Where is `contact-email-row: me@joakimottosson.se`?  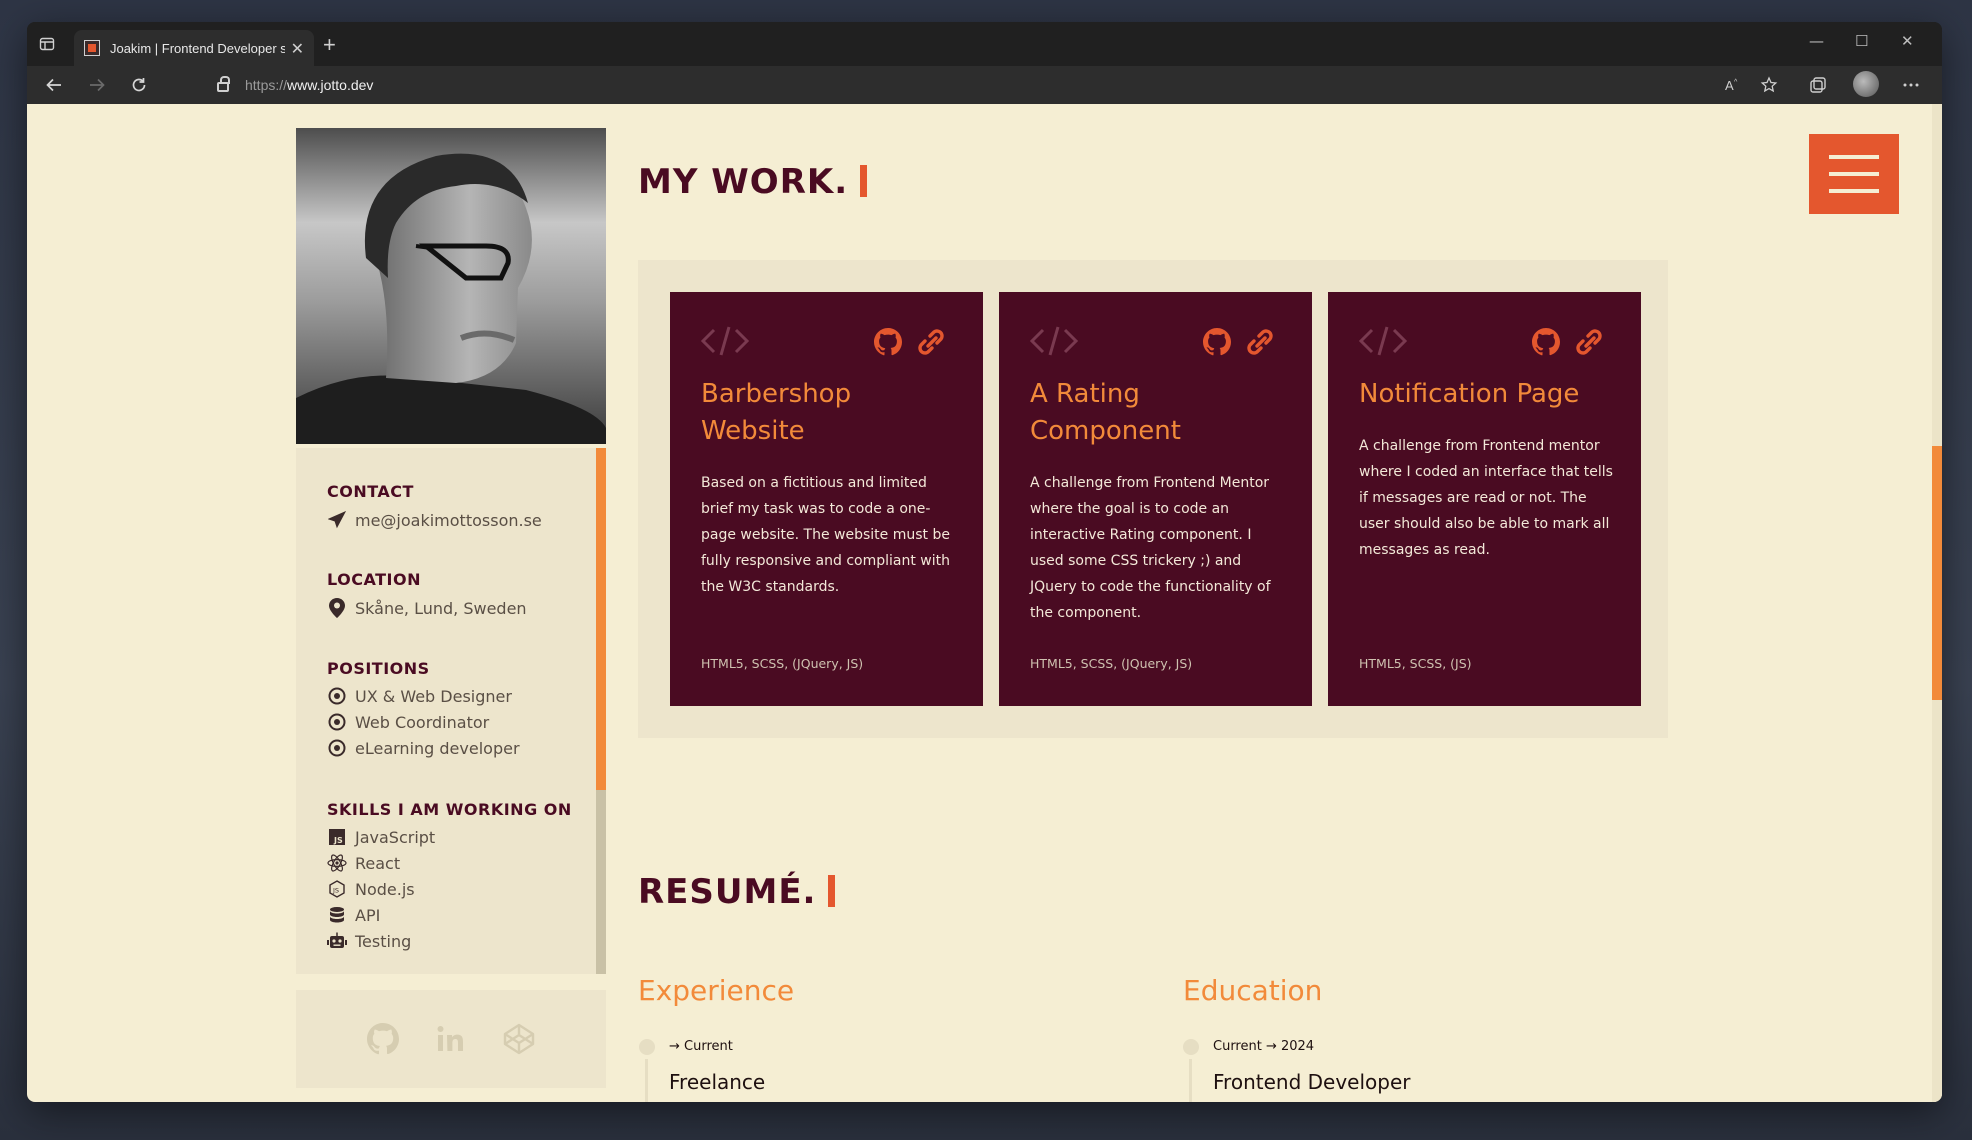
contact-email-row: me@joakimottosson.se is located at coordinates (434, 520).